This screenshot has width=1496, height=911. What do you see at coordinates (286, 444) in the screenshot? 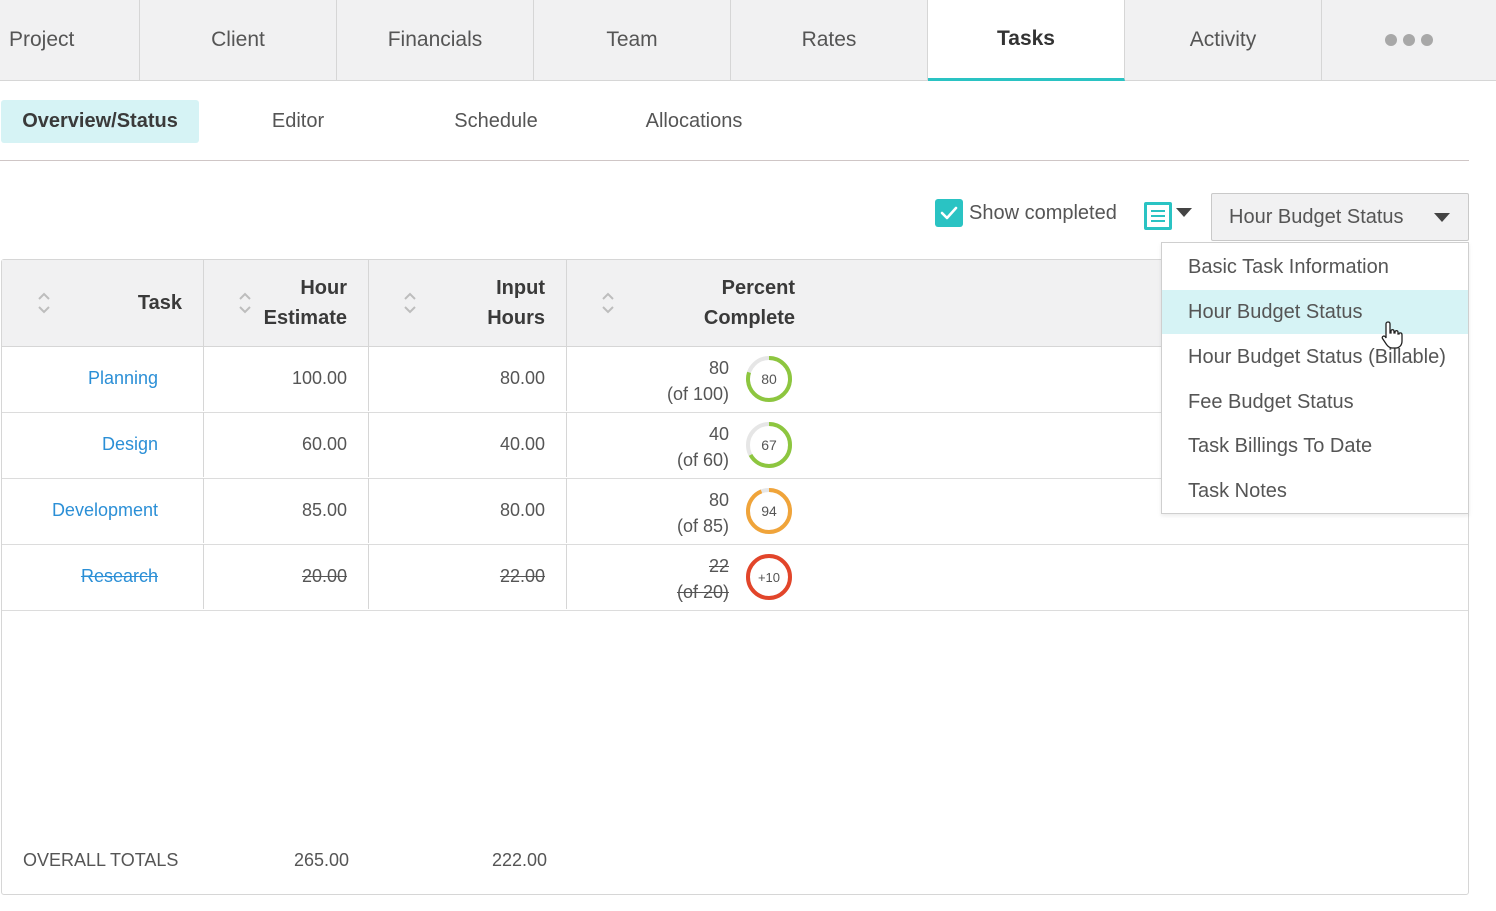
I see `hour-estimate-cell: 60.00` at bounding box center [286, 444].